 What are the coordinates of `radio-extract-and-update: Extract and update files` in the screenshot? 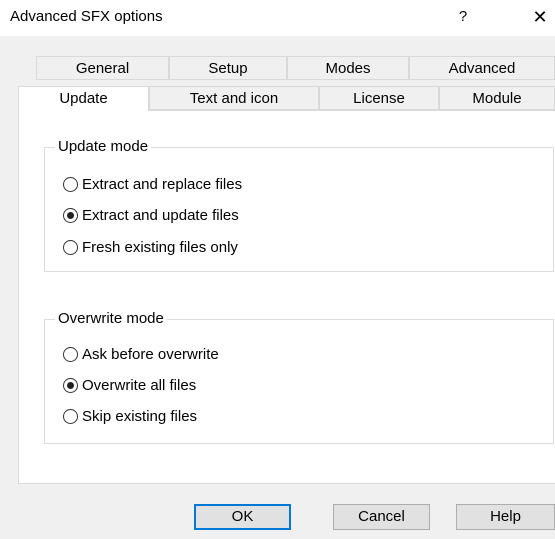 It's located at (151, 215).